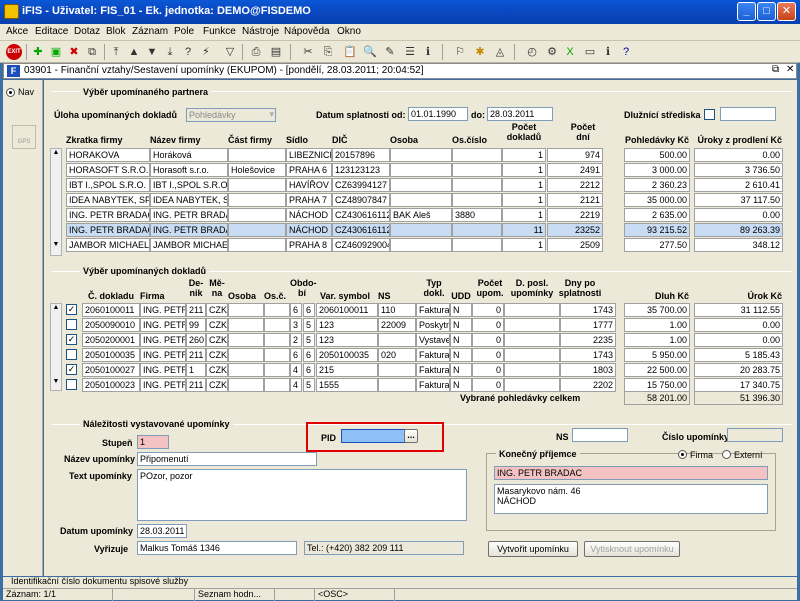 The image size is (800, 601). What do you see at coordinates (189, 155) in the screenshot?
I see `partner-cell-nazev: Horáková` at bounding box center [189, 155].